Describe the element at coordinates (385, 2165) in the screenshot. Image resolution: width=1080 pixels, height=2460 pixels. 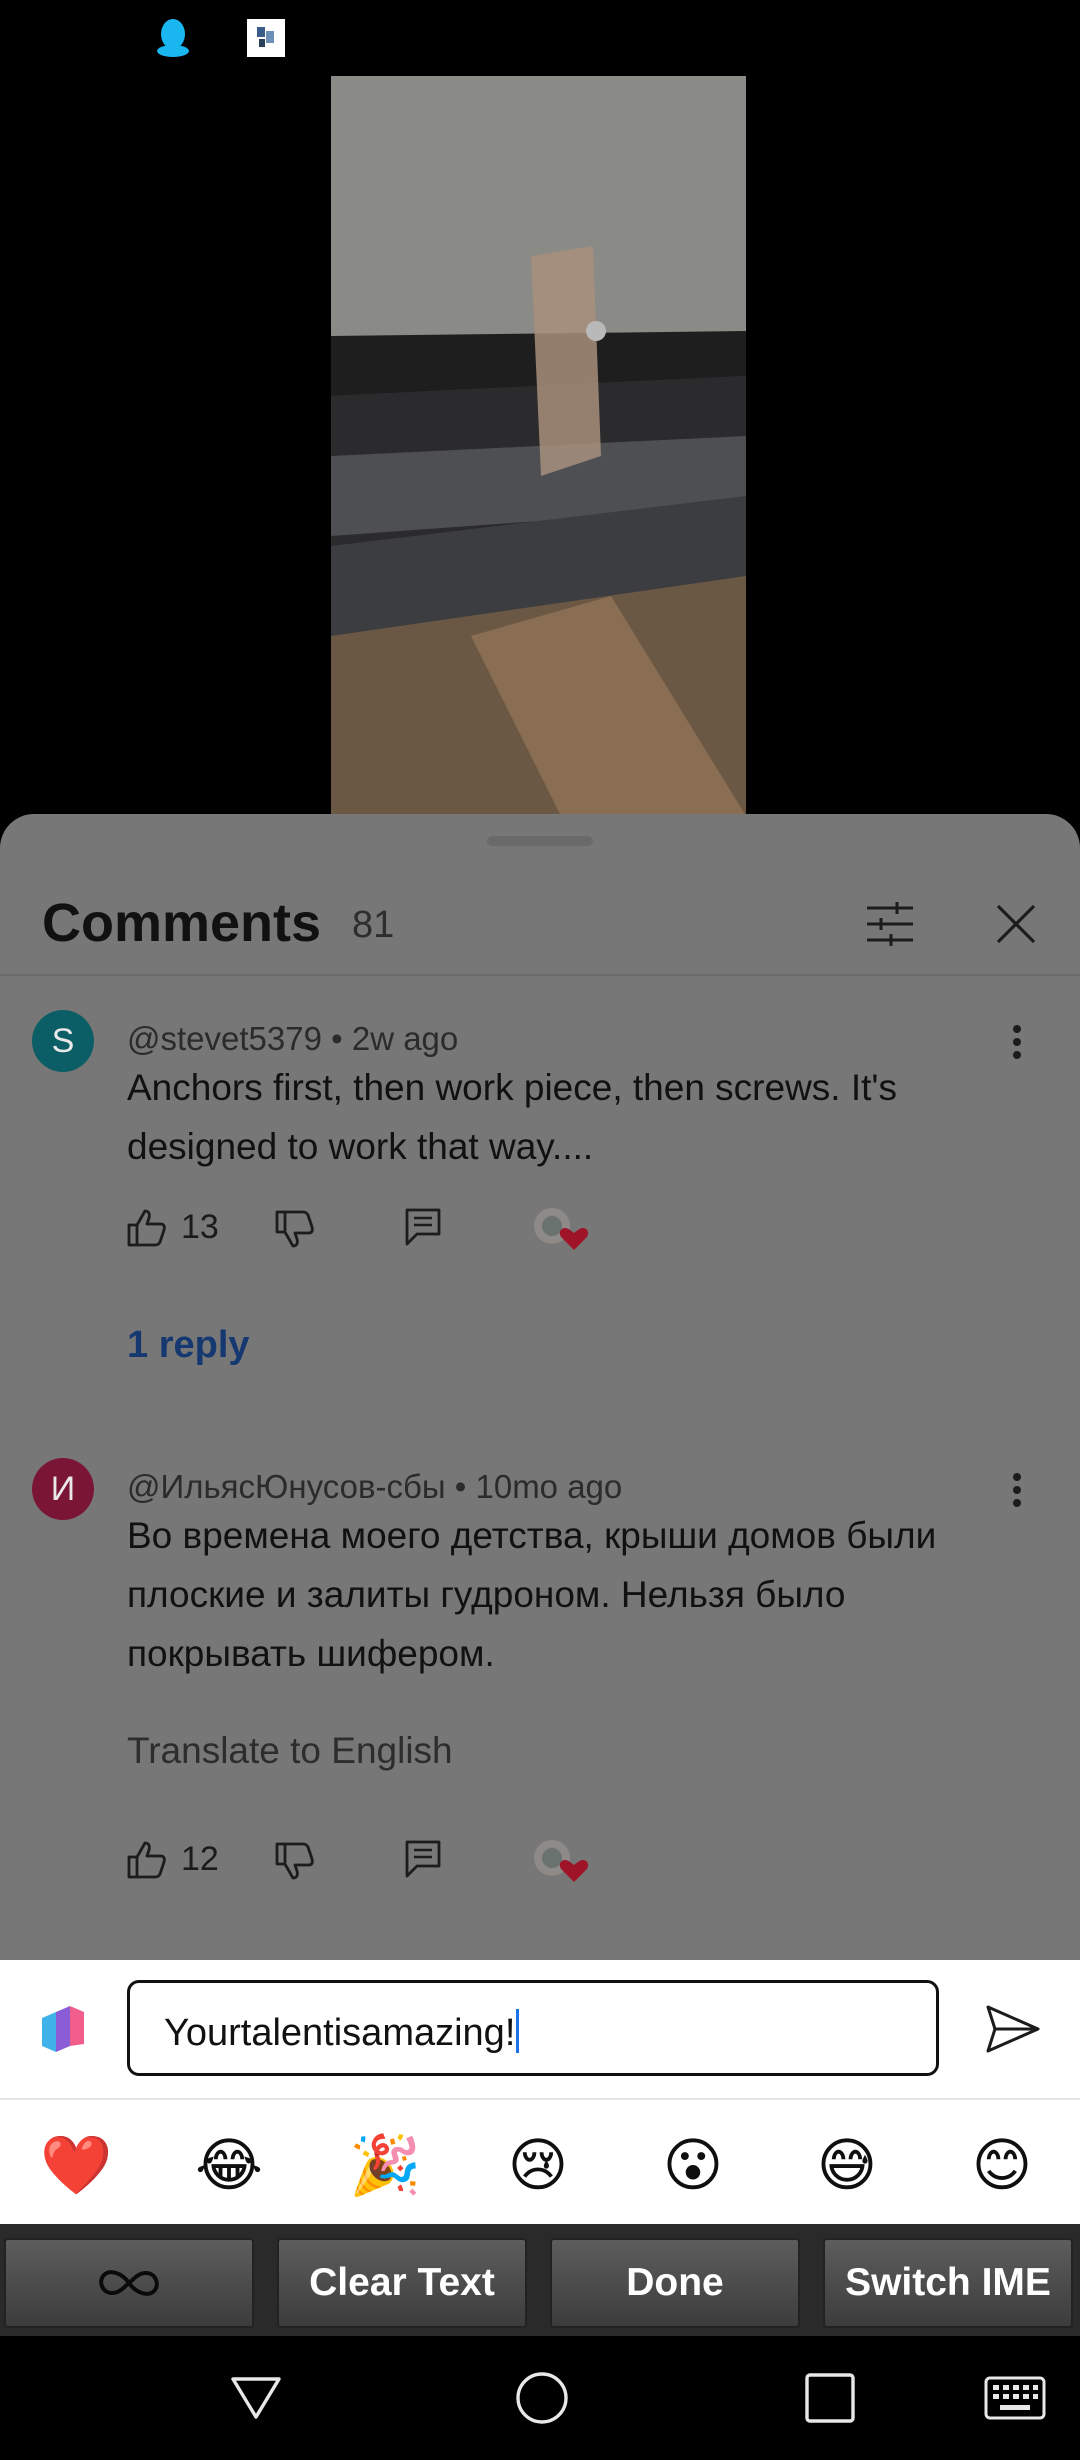
I see `emoji-party-popper: 🎉` at that location.